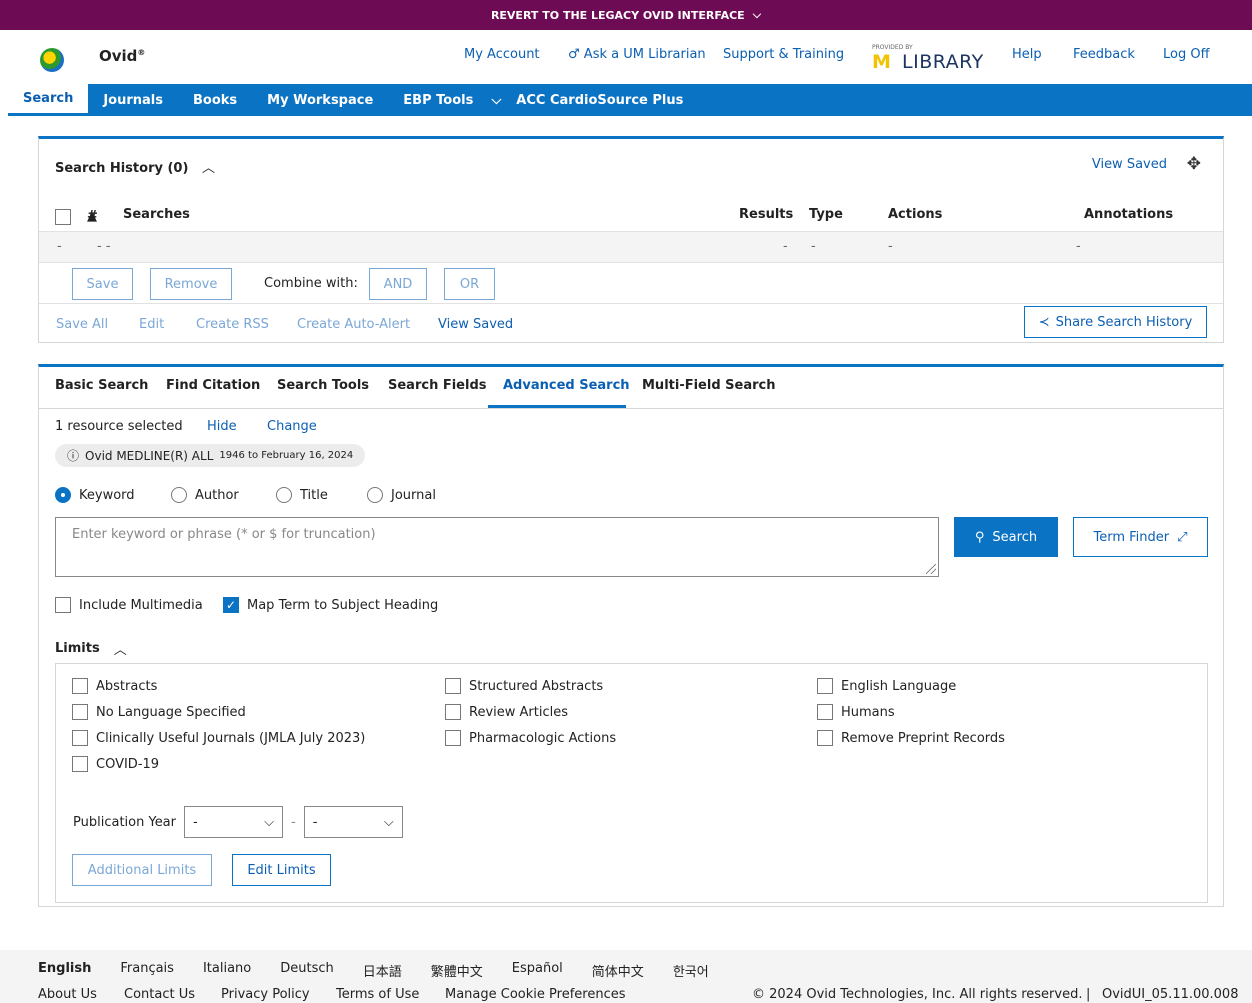 The height and width of the screenshot is (1003, 1252). Describe the element at coordinates (133, 100) in the screenshot. I see `nav-journals: Journals` at that location.